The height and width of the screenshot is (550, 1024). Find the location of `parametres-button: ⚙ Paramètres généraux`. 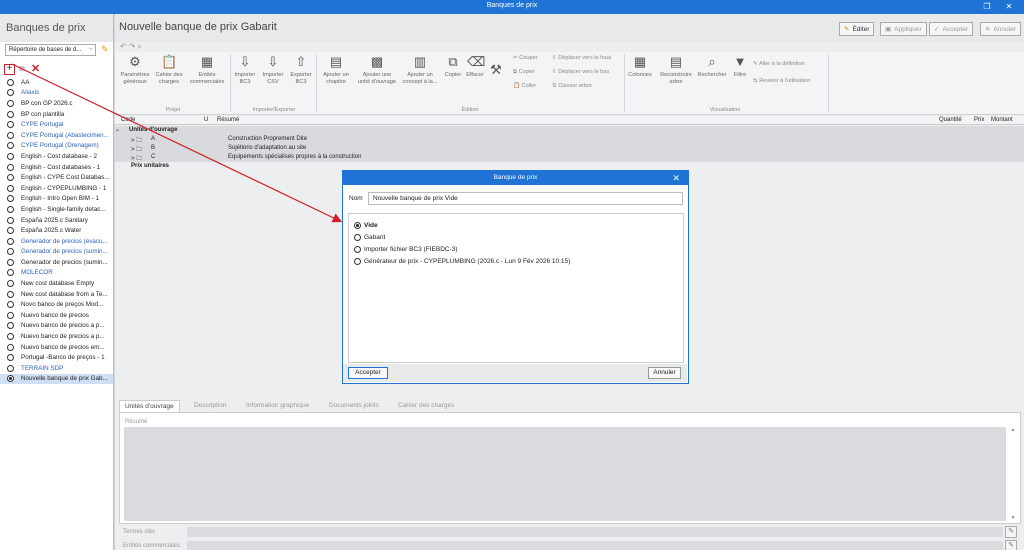

parametres-button: ⚙ Paramètres généraux is located at coordinates (135, 70).